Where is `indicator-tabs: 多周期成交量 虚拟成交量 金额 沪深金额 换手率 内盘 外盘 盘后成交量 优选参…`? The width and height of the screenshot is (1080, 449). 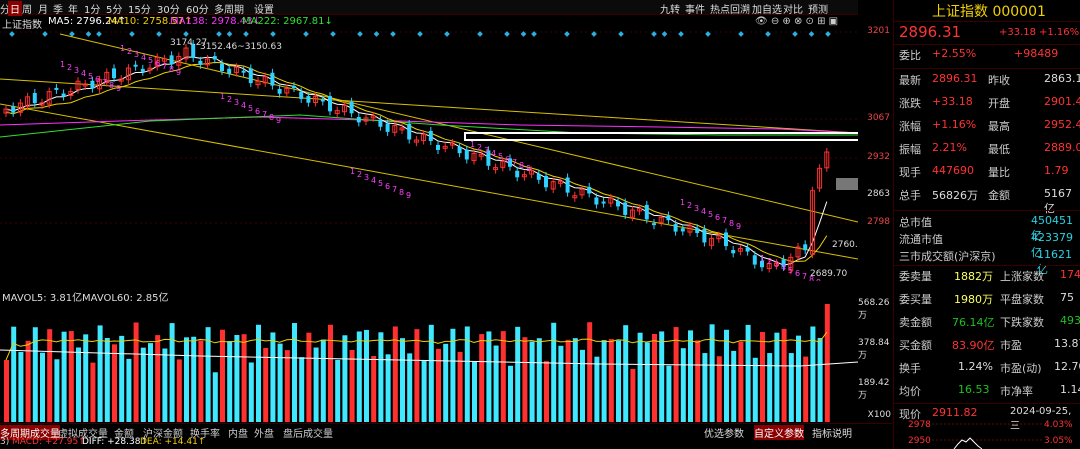 indicator-tabs: 多周期成交量 虚拟成交量 金额 沪深金额 换手率 内盘 外盘 盘后成交量 优选参… is located at coordinates (446, 431).